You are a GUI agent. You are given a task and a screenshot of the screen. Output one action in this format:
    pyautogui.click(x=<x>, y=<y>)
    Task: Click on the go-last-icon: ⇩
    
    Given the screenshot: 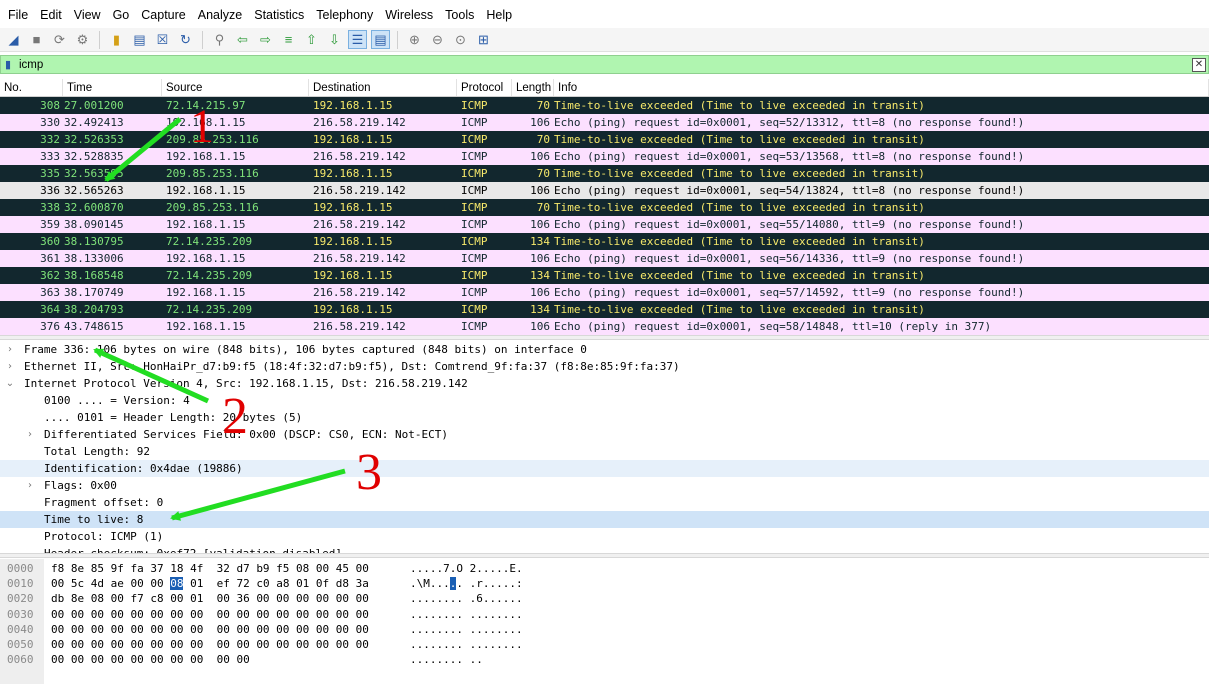 What is the action you would take?
    pyautogui.click(x=334, y=39)
    